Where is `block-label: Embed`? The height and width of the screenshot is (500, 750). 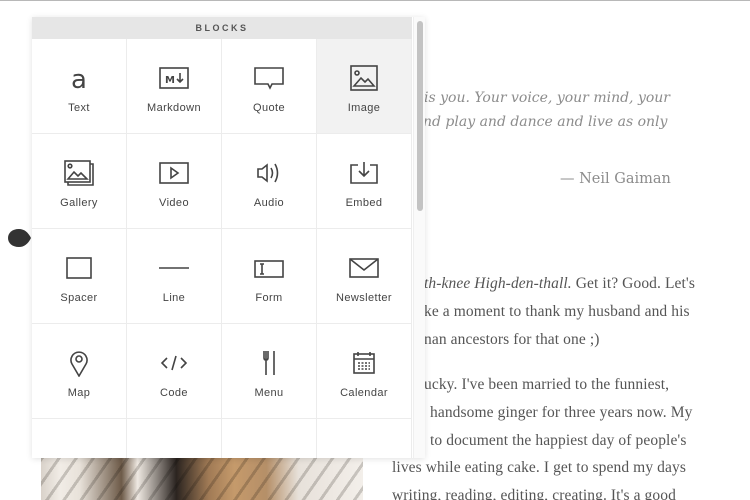 block-label: Embed is located at coordinates (364, 203).